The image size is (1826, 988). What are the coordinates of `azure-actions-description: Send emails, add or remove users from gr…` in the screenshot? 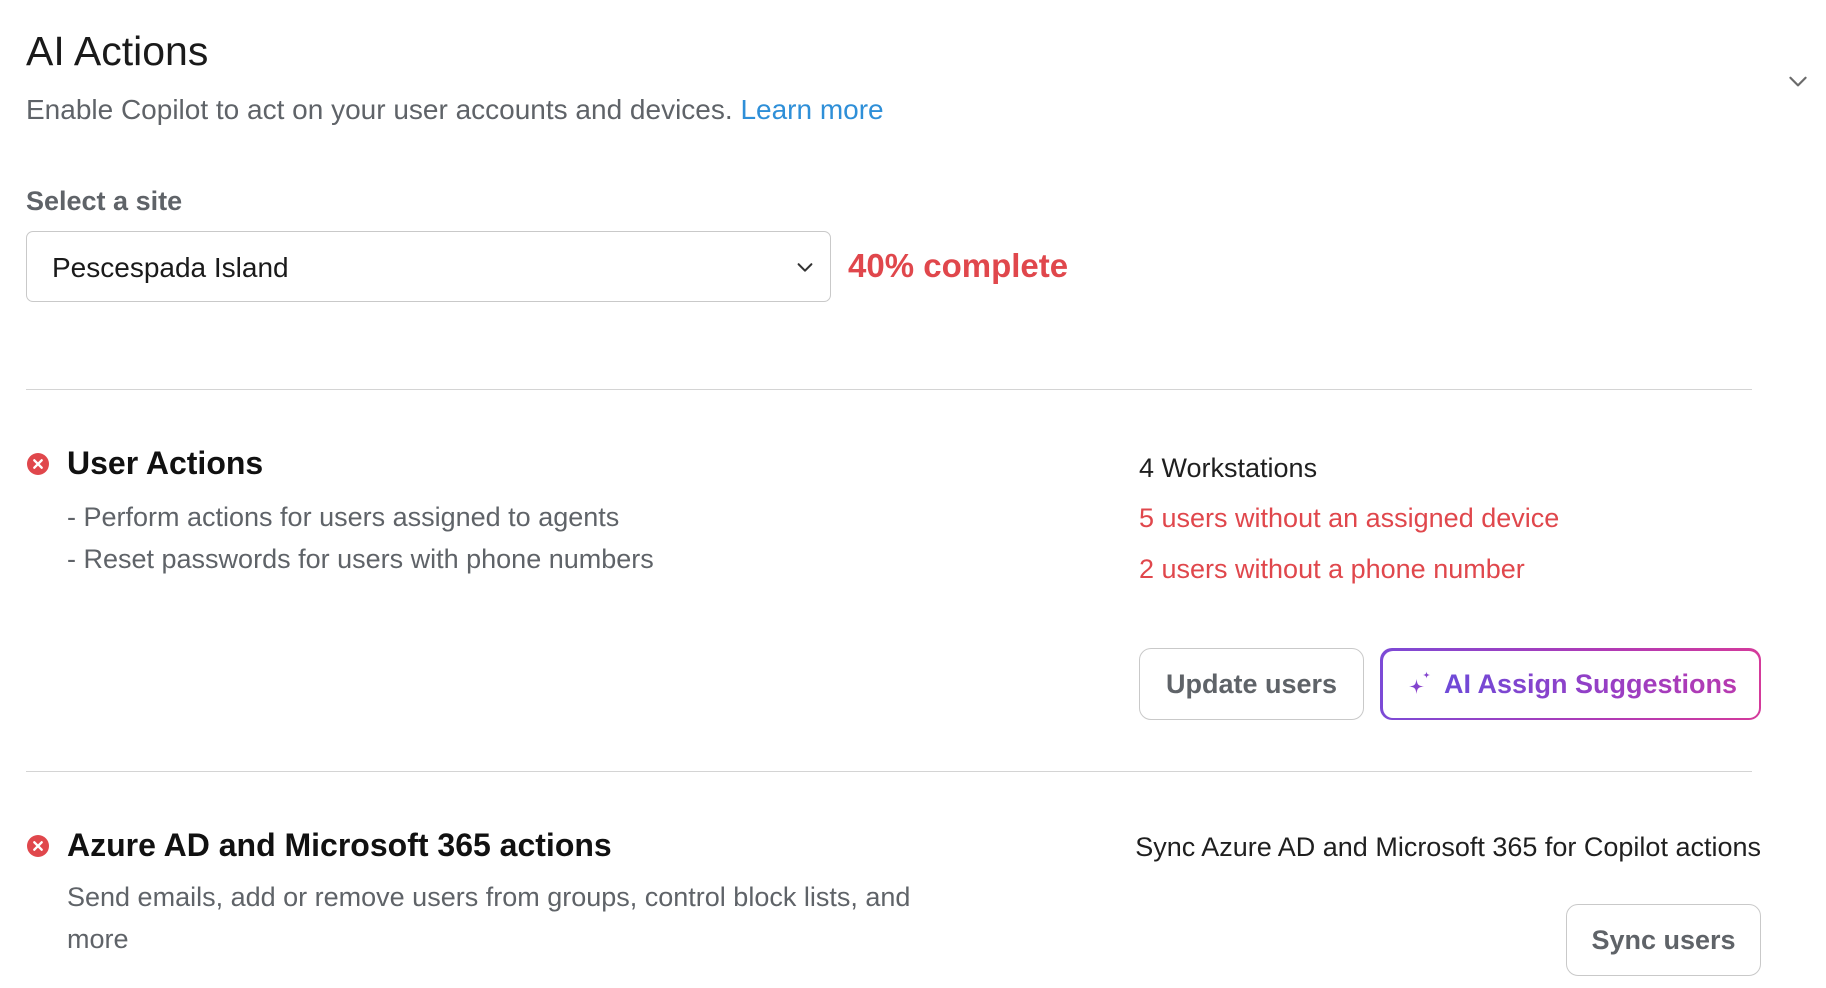 It's located at (489, 918).